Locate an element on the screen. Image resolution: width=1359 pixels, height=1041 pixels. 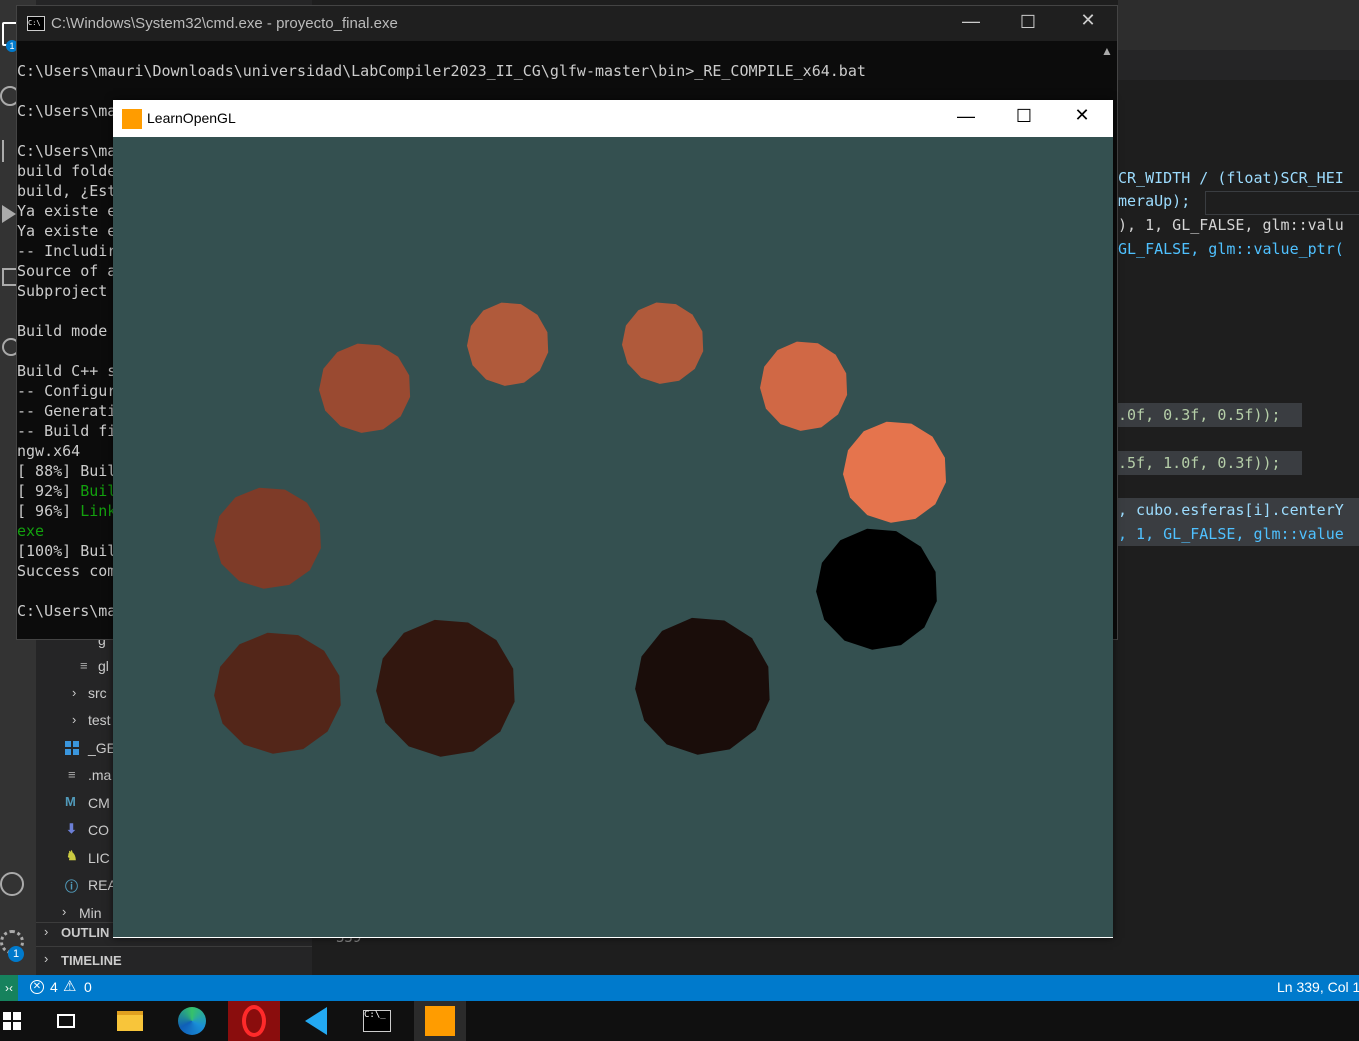
outline-section-header: OUTLIN is located at coordinates (85, 932).